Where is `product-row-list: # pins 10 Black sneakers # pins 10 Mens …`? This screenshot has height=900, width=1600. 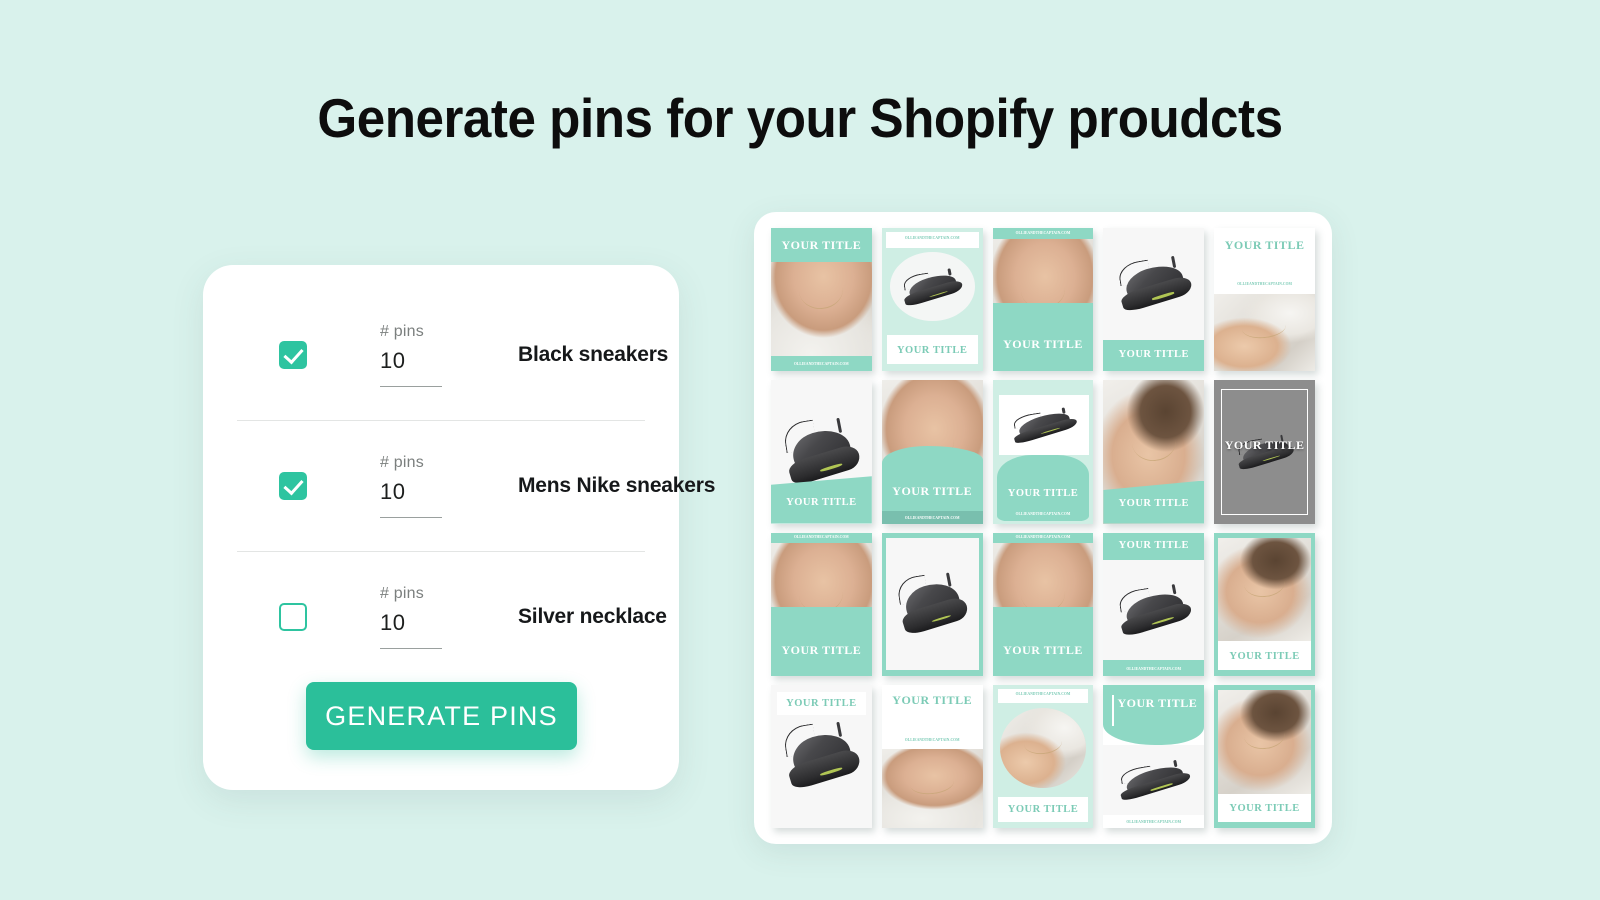
product-row-list: # pins 10 Black sneakers # pins 10 Mens … is located at coordinates (476, 485).